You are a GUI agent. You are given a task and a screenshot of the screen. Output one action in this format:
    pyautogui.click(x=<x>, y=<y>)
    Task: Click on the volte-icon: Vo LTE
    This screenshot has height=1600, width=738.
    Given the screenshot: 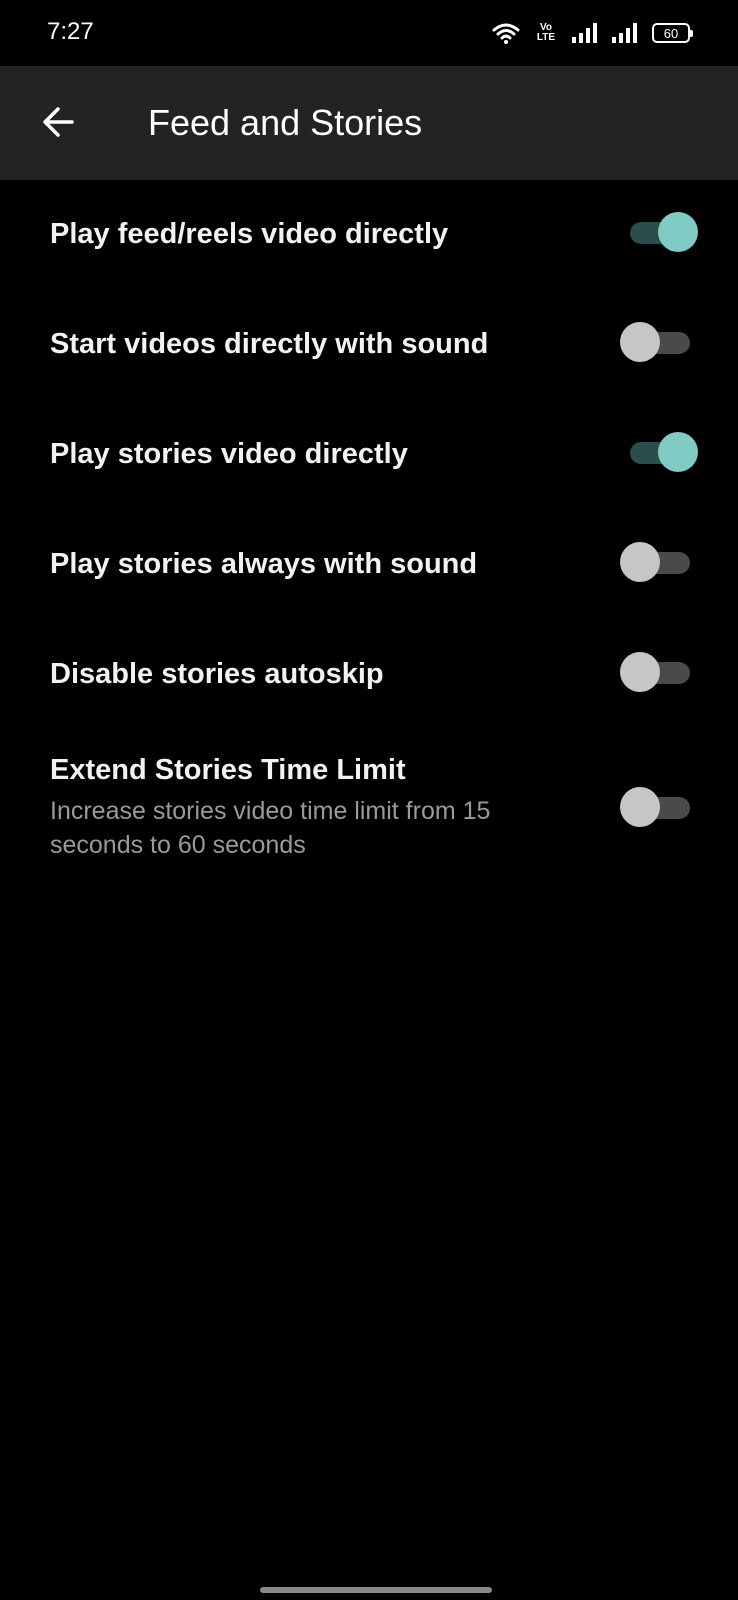 What is the action you would take?
    pyautogui.click(x=546, y=32)
    